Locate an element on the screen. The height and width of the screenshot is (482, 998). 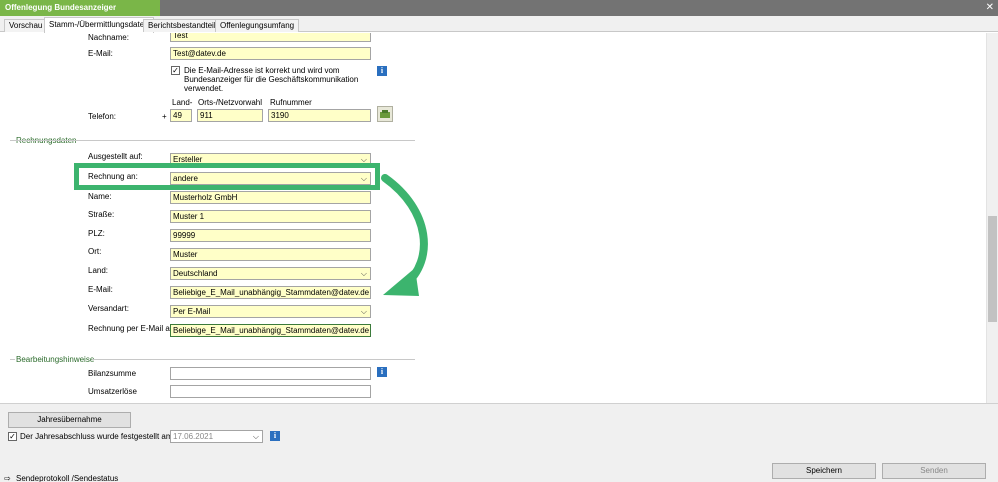
rechnung-email-label: E-Mail: is located at coordinates (100, 289).